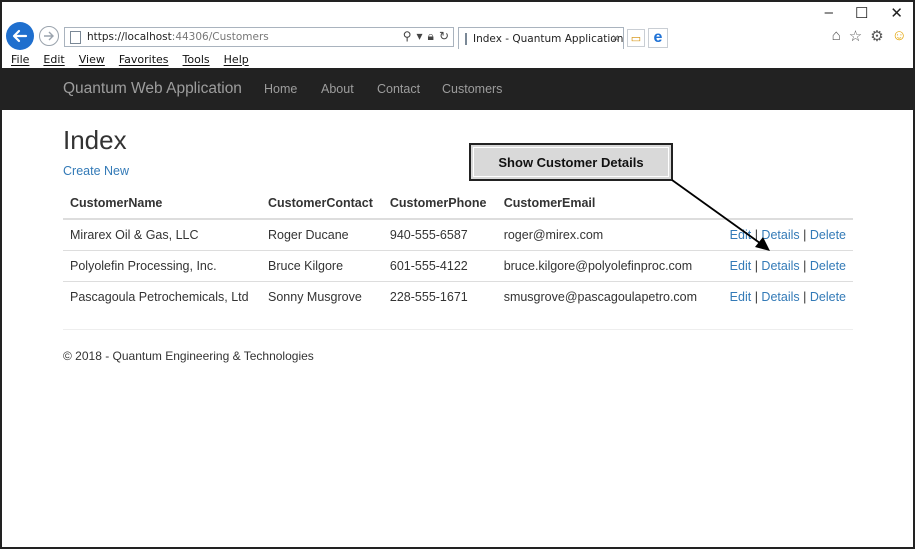 The height and width of the screenshot is (549, 915). Describe the element at coordinates (20, 59) in the screenshot. I see `menu-file: File` at that location.